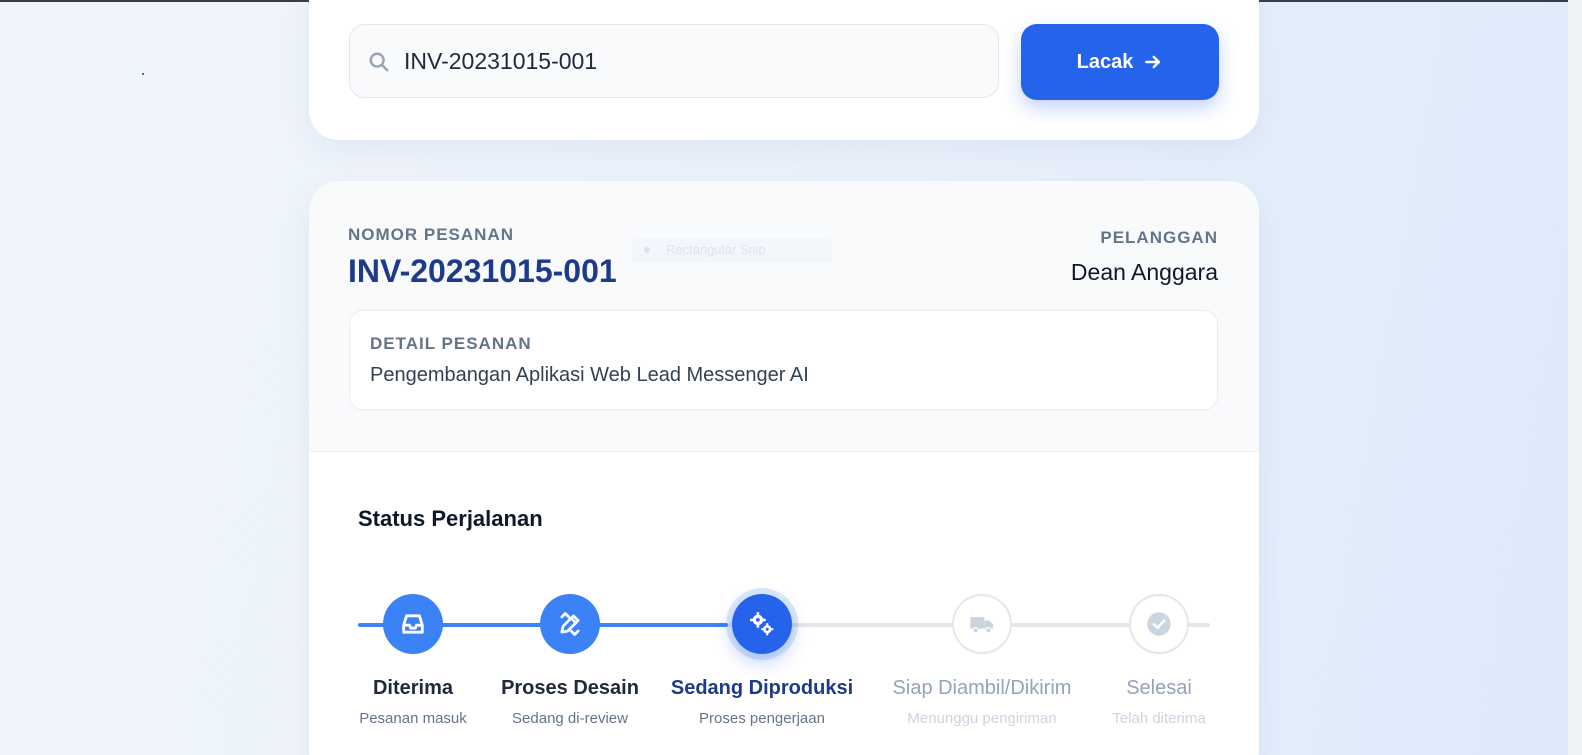  Describe the element at coordinates (1575, 377) in the screenshot. I see `page-scrollbar` at that location.